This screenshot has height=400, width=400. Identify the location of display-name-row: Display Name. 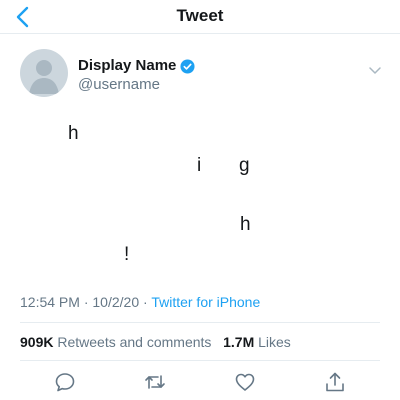
(136, 66).